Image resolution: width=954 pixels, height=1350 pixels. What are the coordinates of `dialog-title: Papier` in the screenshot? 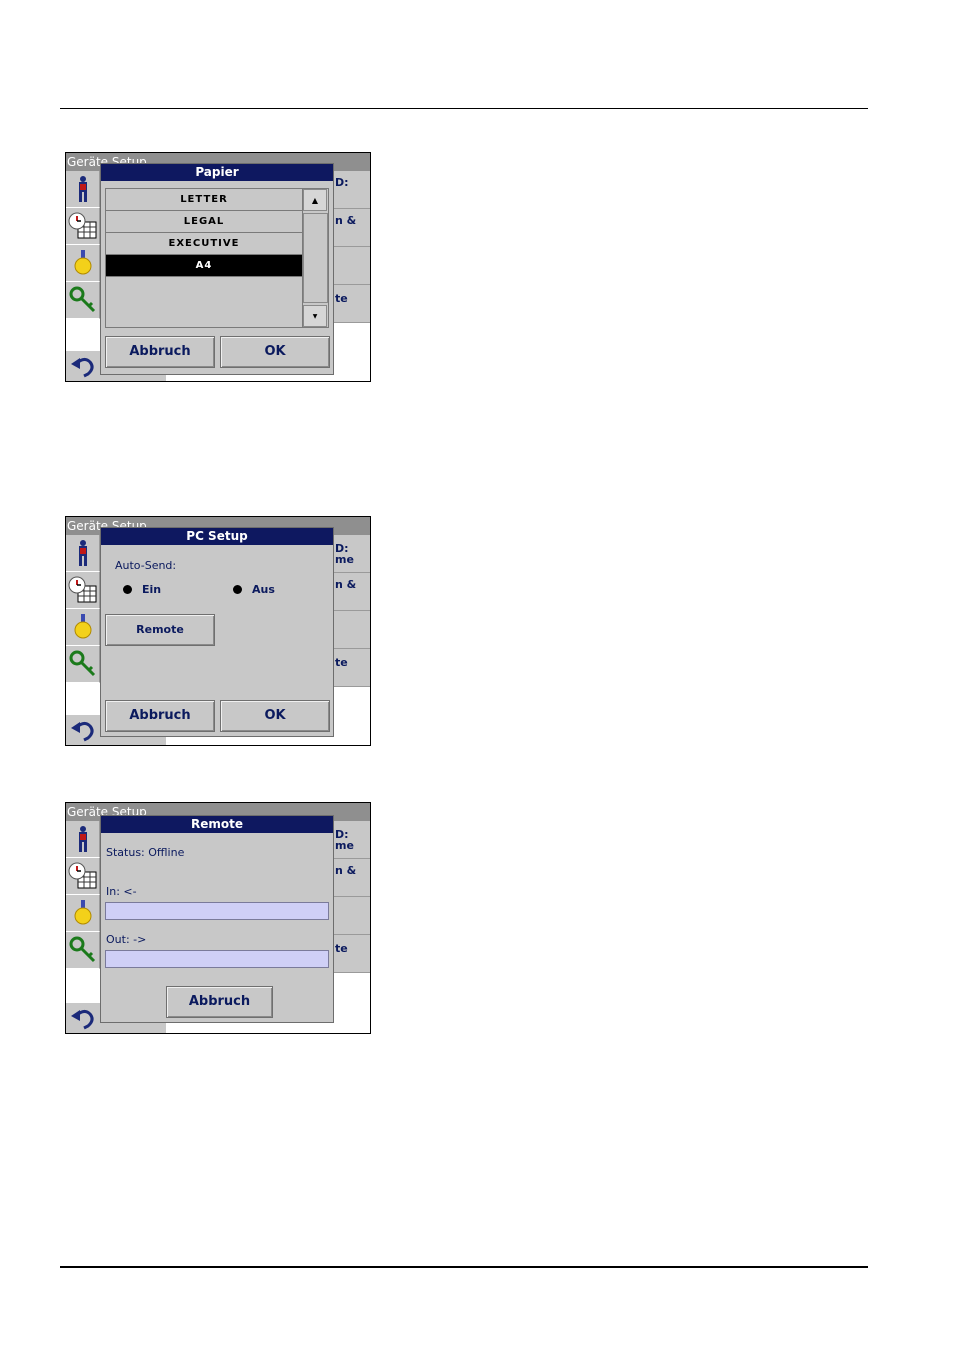 It's located at (217, 172).